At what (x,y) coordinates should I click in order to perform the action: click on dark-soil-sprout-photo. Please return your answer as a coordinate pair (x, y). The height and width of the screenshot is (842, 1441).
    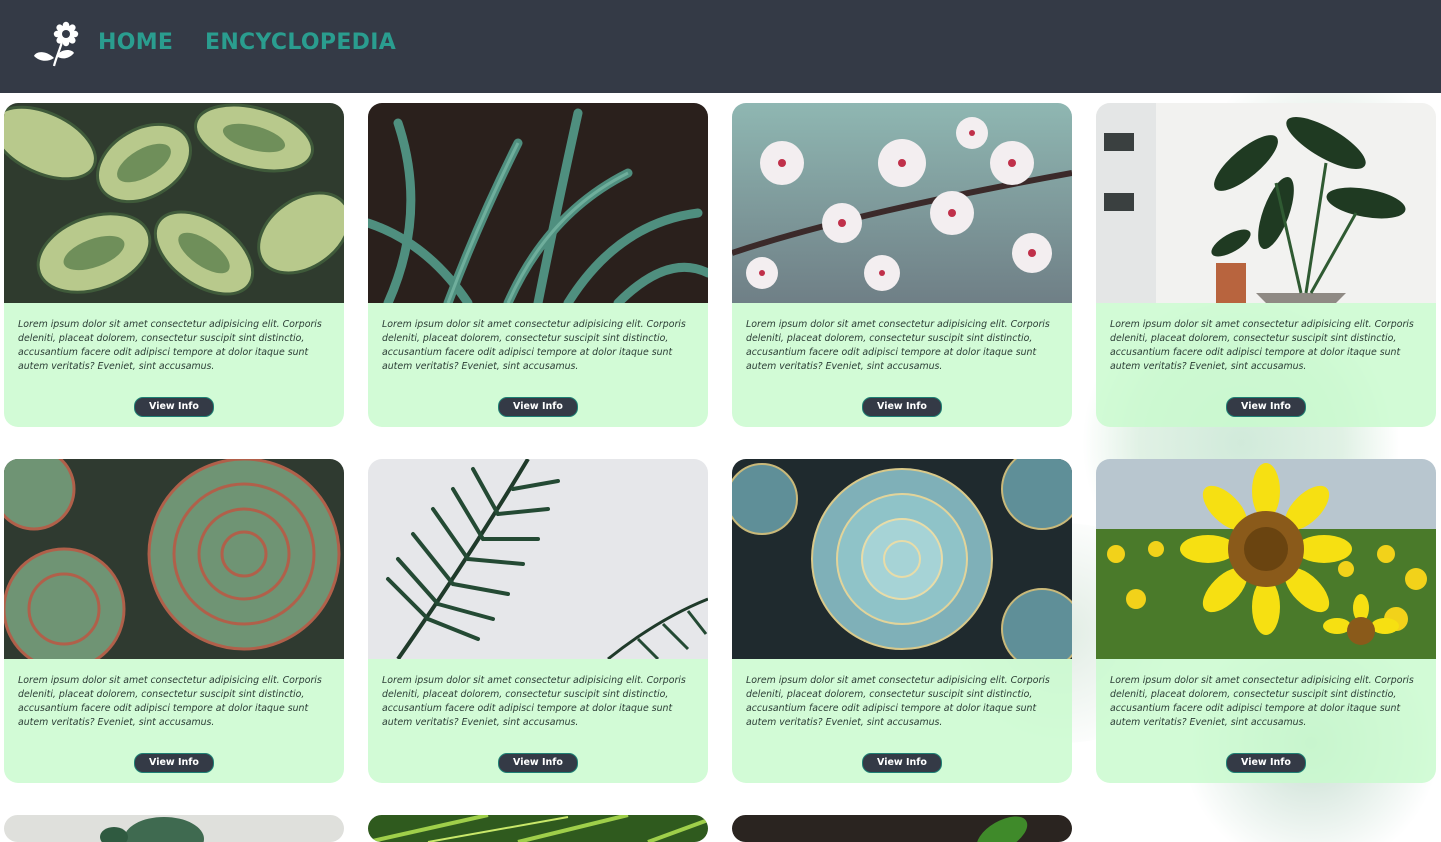
    Looking at the image, I should click on (902, 828).